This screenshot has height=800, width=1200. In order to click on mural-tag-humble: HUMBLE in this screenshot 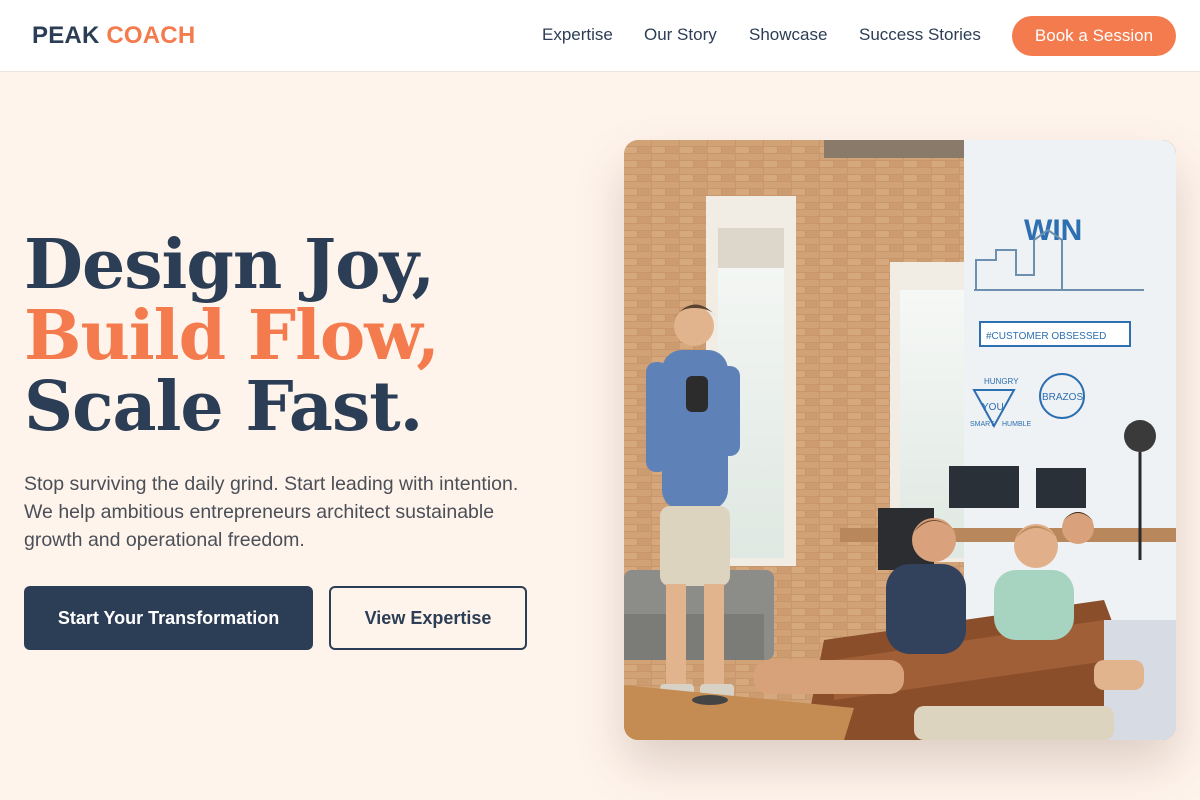, I will do `click(1017, 424)`.